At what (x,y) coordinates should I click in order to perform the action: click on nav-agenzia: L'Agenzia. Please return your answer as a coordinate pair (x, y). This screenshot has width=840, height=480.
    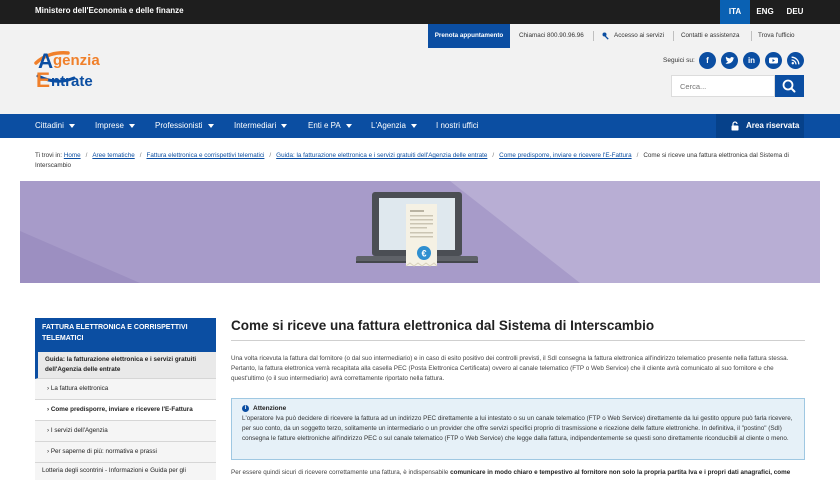
    Looking at the image, I should click on (394, 126).